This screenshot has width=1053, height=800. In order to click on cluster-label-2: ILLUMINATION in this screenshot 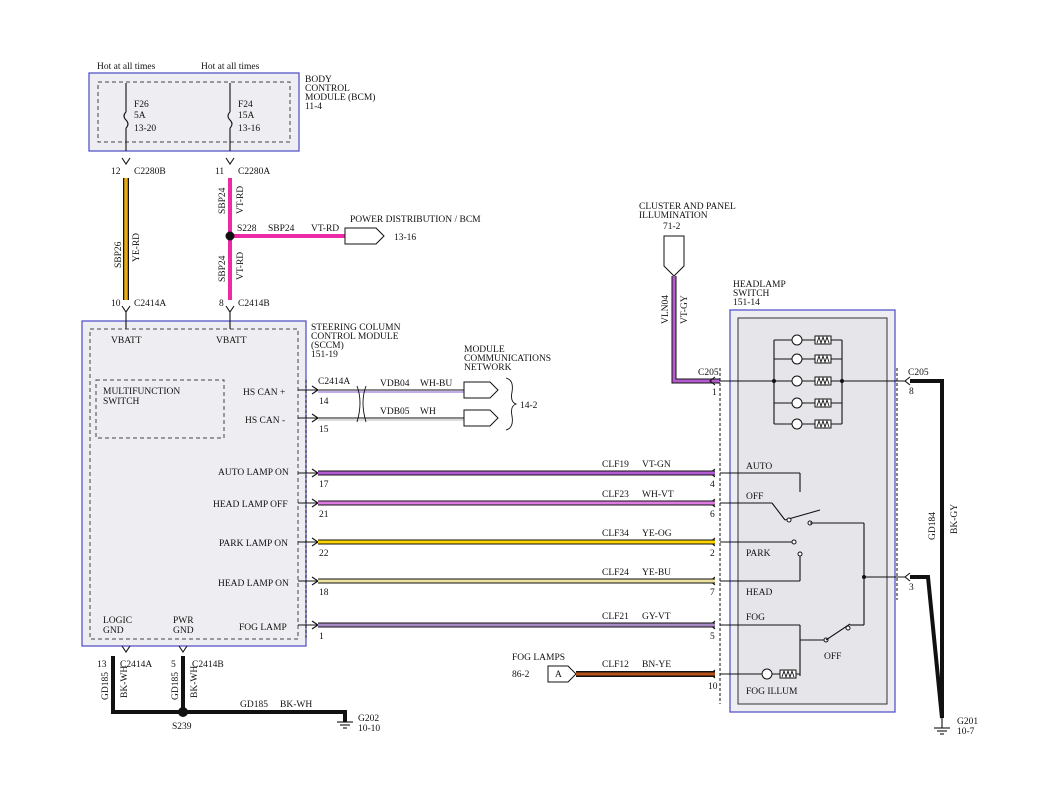, I will do `click(673, 216)`.